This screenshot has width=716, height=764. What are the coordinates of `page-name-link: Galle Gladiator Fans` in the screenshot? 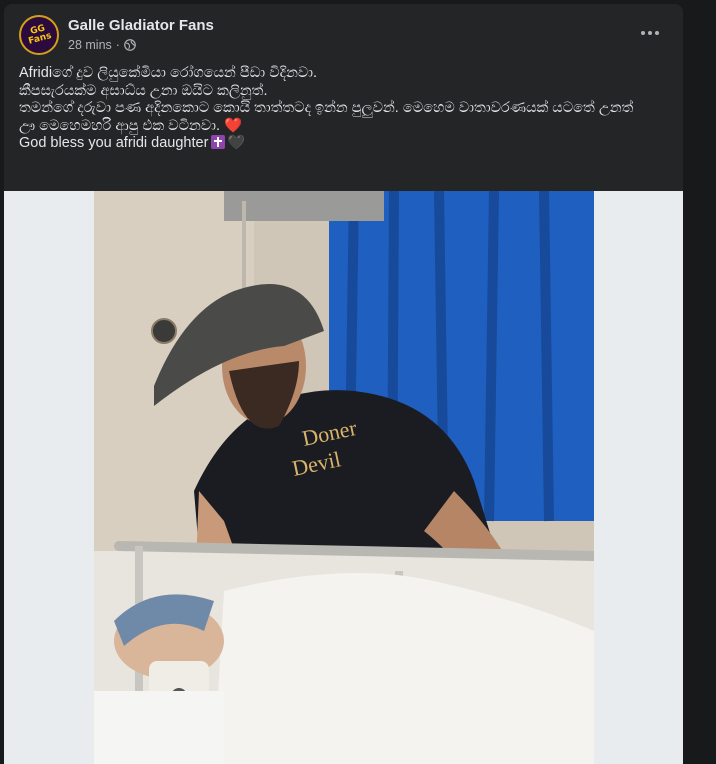 It's located at (141, 25).